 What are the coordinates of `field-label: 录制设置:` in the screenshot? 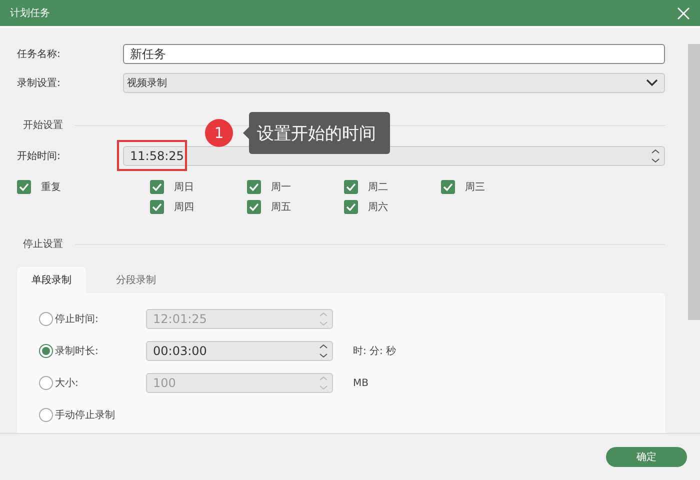 It's located at (39, 83).